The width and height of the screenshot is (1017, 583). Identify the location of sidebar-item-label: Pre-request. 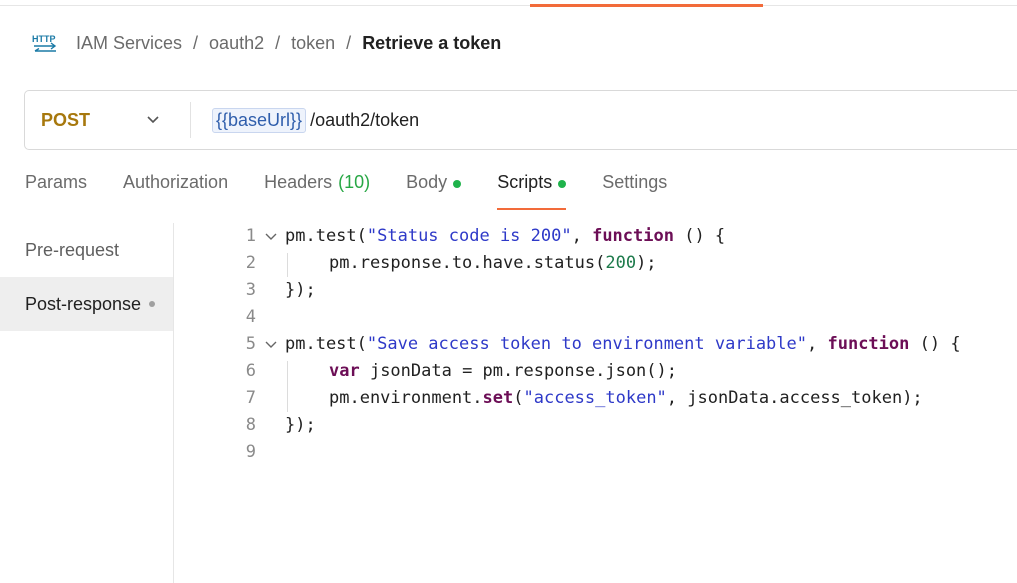
(72, 249).